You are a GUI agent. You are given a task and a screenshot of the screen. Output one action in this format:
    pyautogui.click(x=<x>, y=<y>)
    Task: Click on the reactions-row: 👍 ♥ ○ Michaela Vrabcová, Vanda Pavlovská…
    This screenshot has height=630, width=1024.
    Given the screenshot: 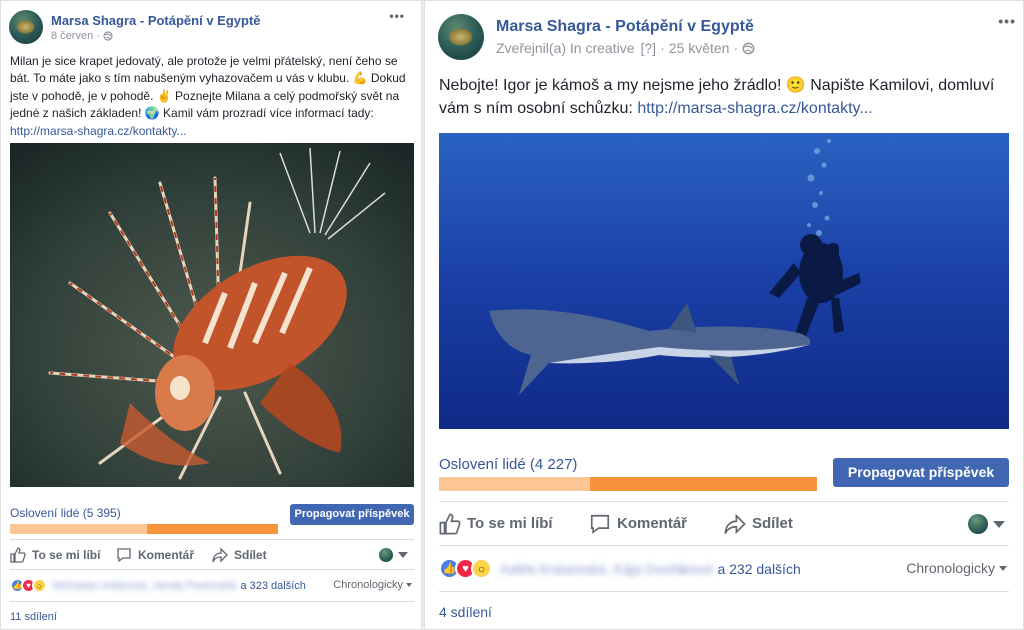 What is the action you would take?
    pyautogui.click(x=212, y=585)
    